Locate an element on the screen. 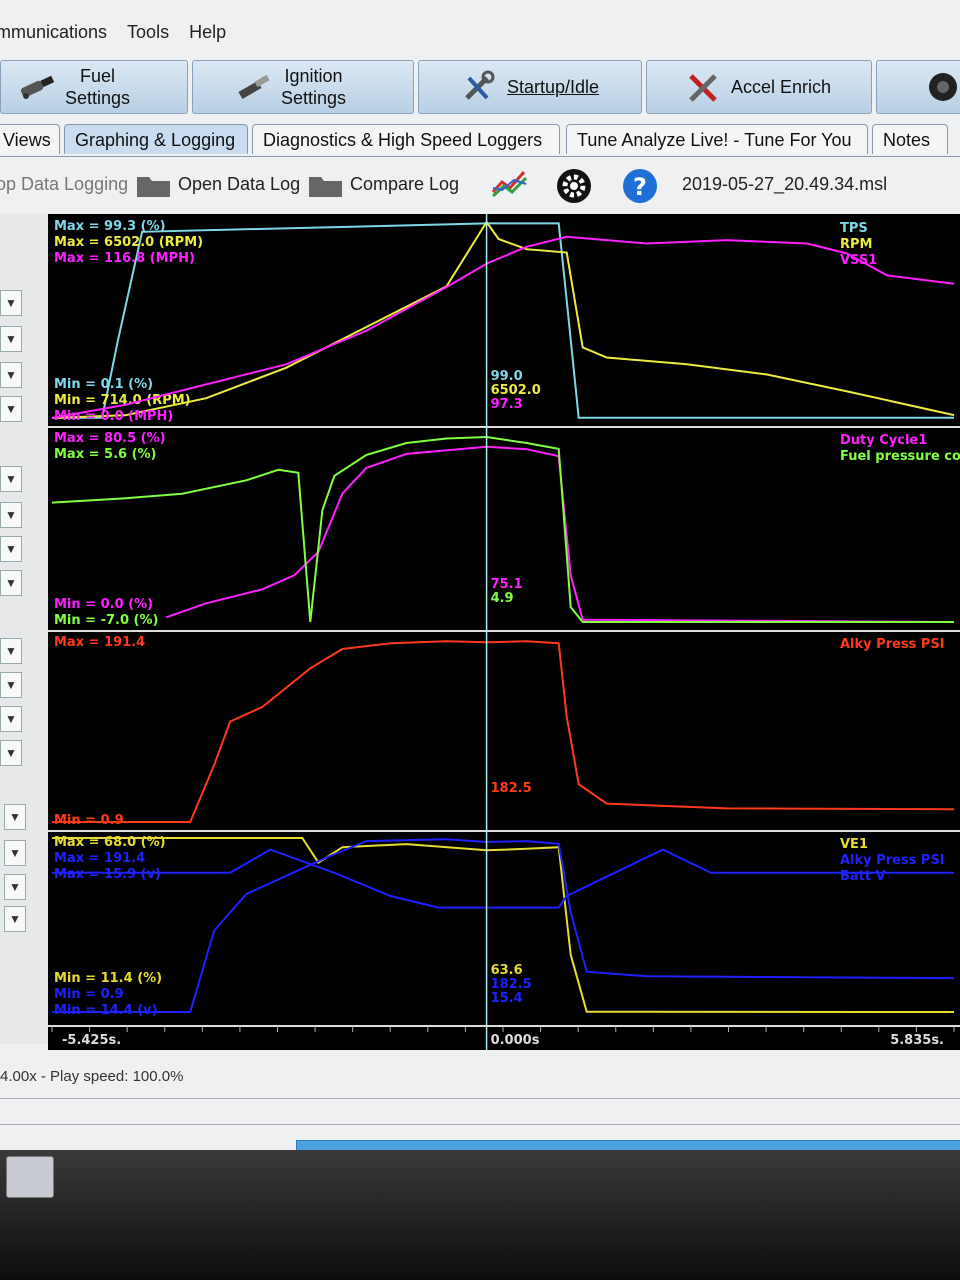  cursor-value-label: 97.3 is located at coordinates (507, 404).